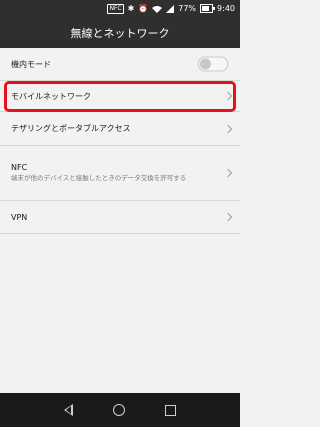 The width and height of the screenshot is (320, 427). Describe the element at coordinates (120, 96) in the screenshot. I see `highlight-frame` at that location.